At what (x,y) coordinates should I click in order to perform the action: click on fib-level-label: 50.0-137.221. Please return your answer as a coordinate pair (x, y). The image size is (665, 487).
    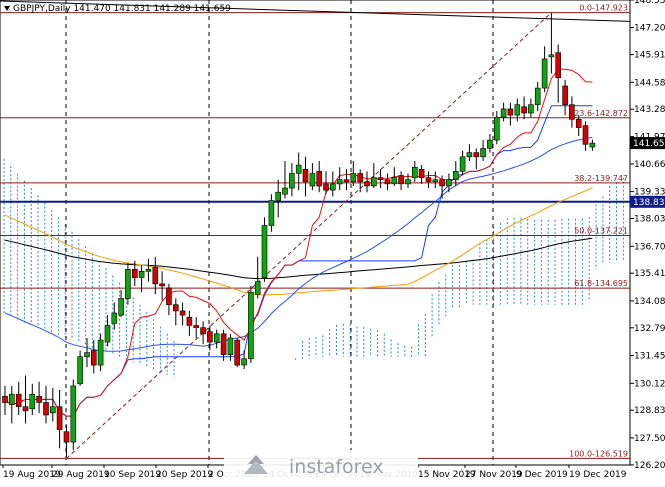
    Looking at the image, I should click on (601, 231).